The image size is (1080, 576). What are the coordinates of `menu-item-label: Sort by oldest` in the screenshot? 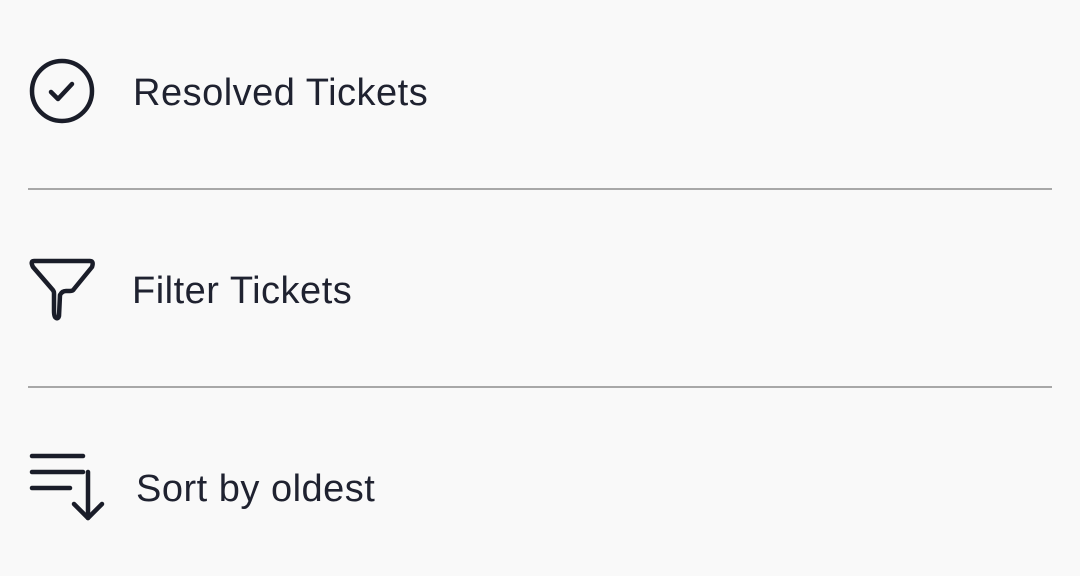 It's located at (256, 489).